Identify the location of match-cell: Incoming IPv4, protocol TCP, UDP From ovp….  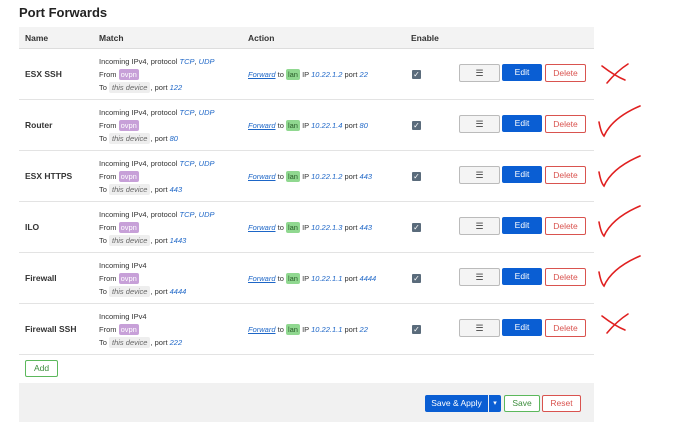
(157, 176).